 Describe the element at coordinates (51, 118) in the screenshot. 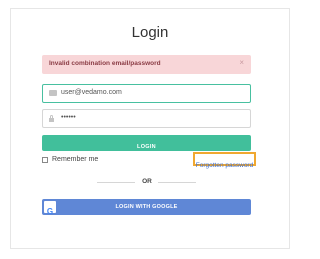

I see `lock-icon` at that location.